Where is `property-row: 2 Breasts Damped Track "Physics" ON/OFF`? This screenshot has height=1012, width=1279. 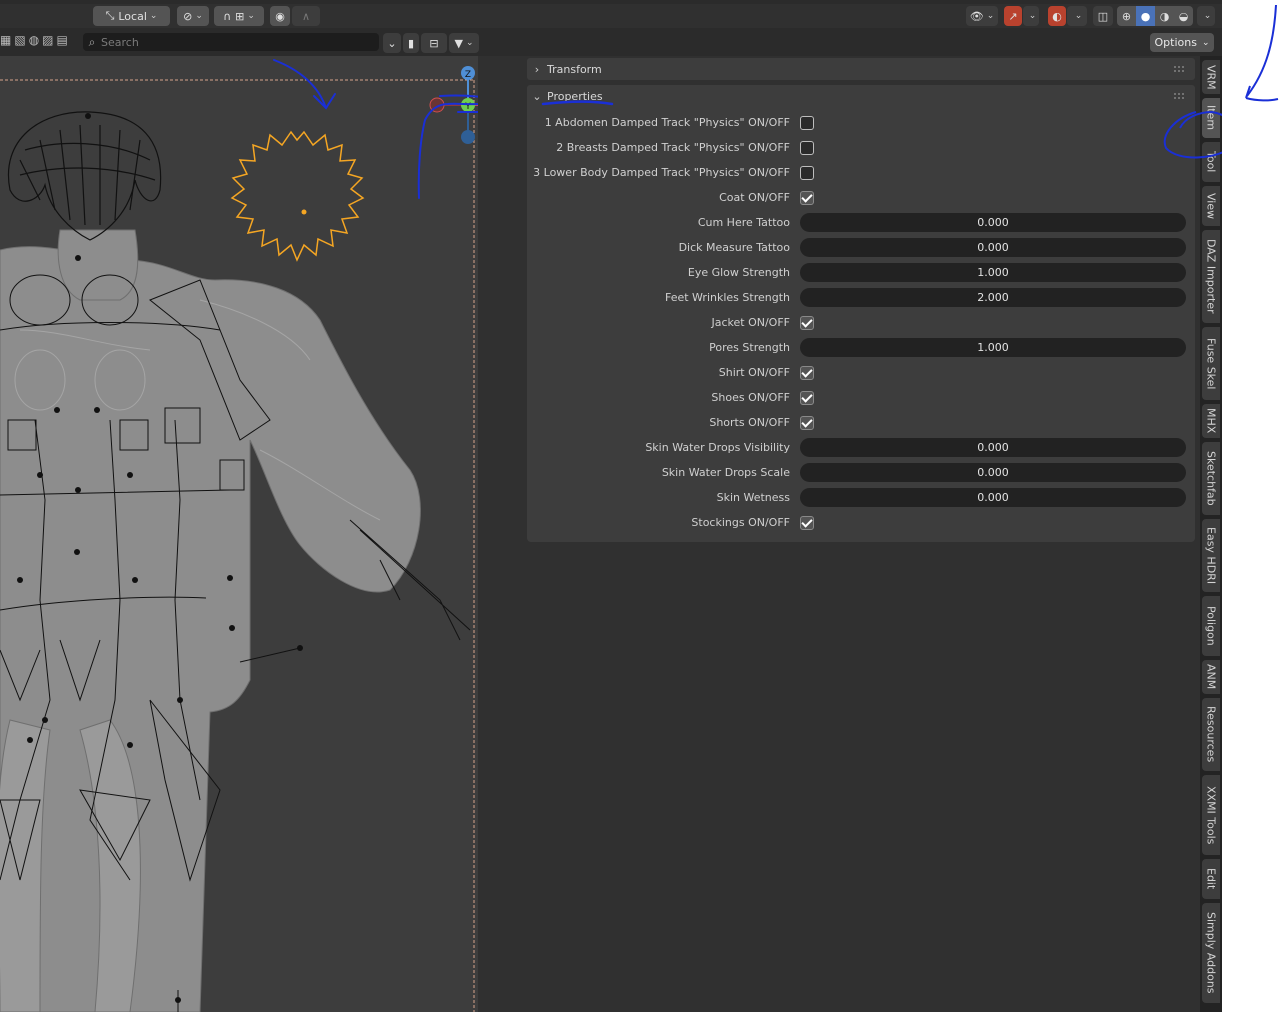 property-row: 2 Breasts Damped Track "Physics" ON/OFF is located at coordinates (861, 148).